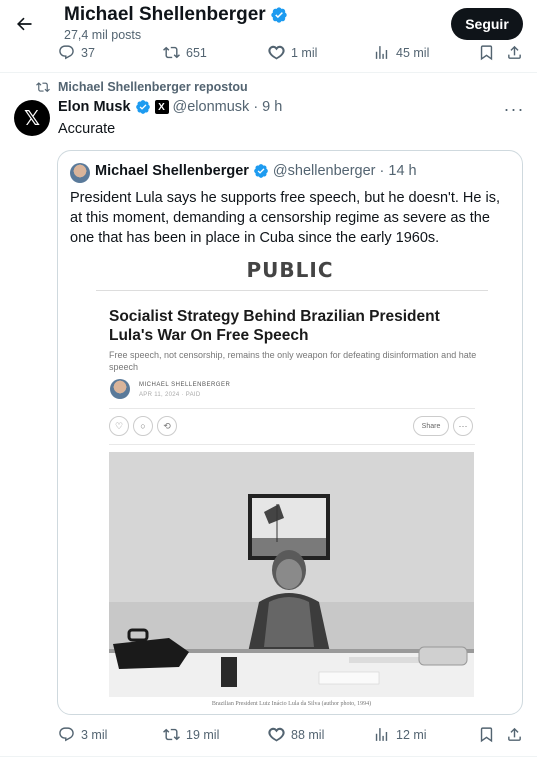 This screenshot has height=758, width=537. What do you see at coordinates (161, 107) in the screenshot?
I see `x-affiliate-badge-icon: X` at bounding box center [161, 107].